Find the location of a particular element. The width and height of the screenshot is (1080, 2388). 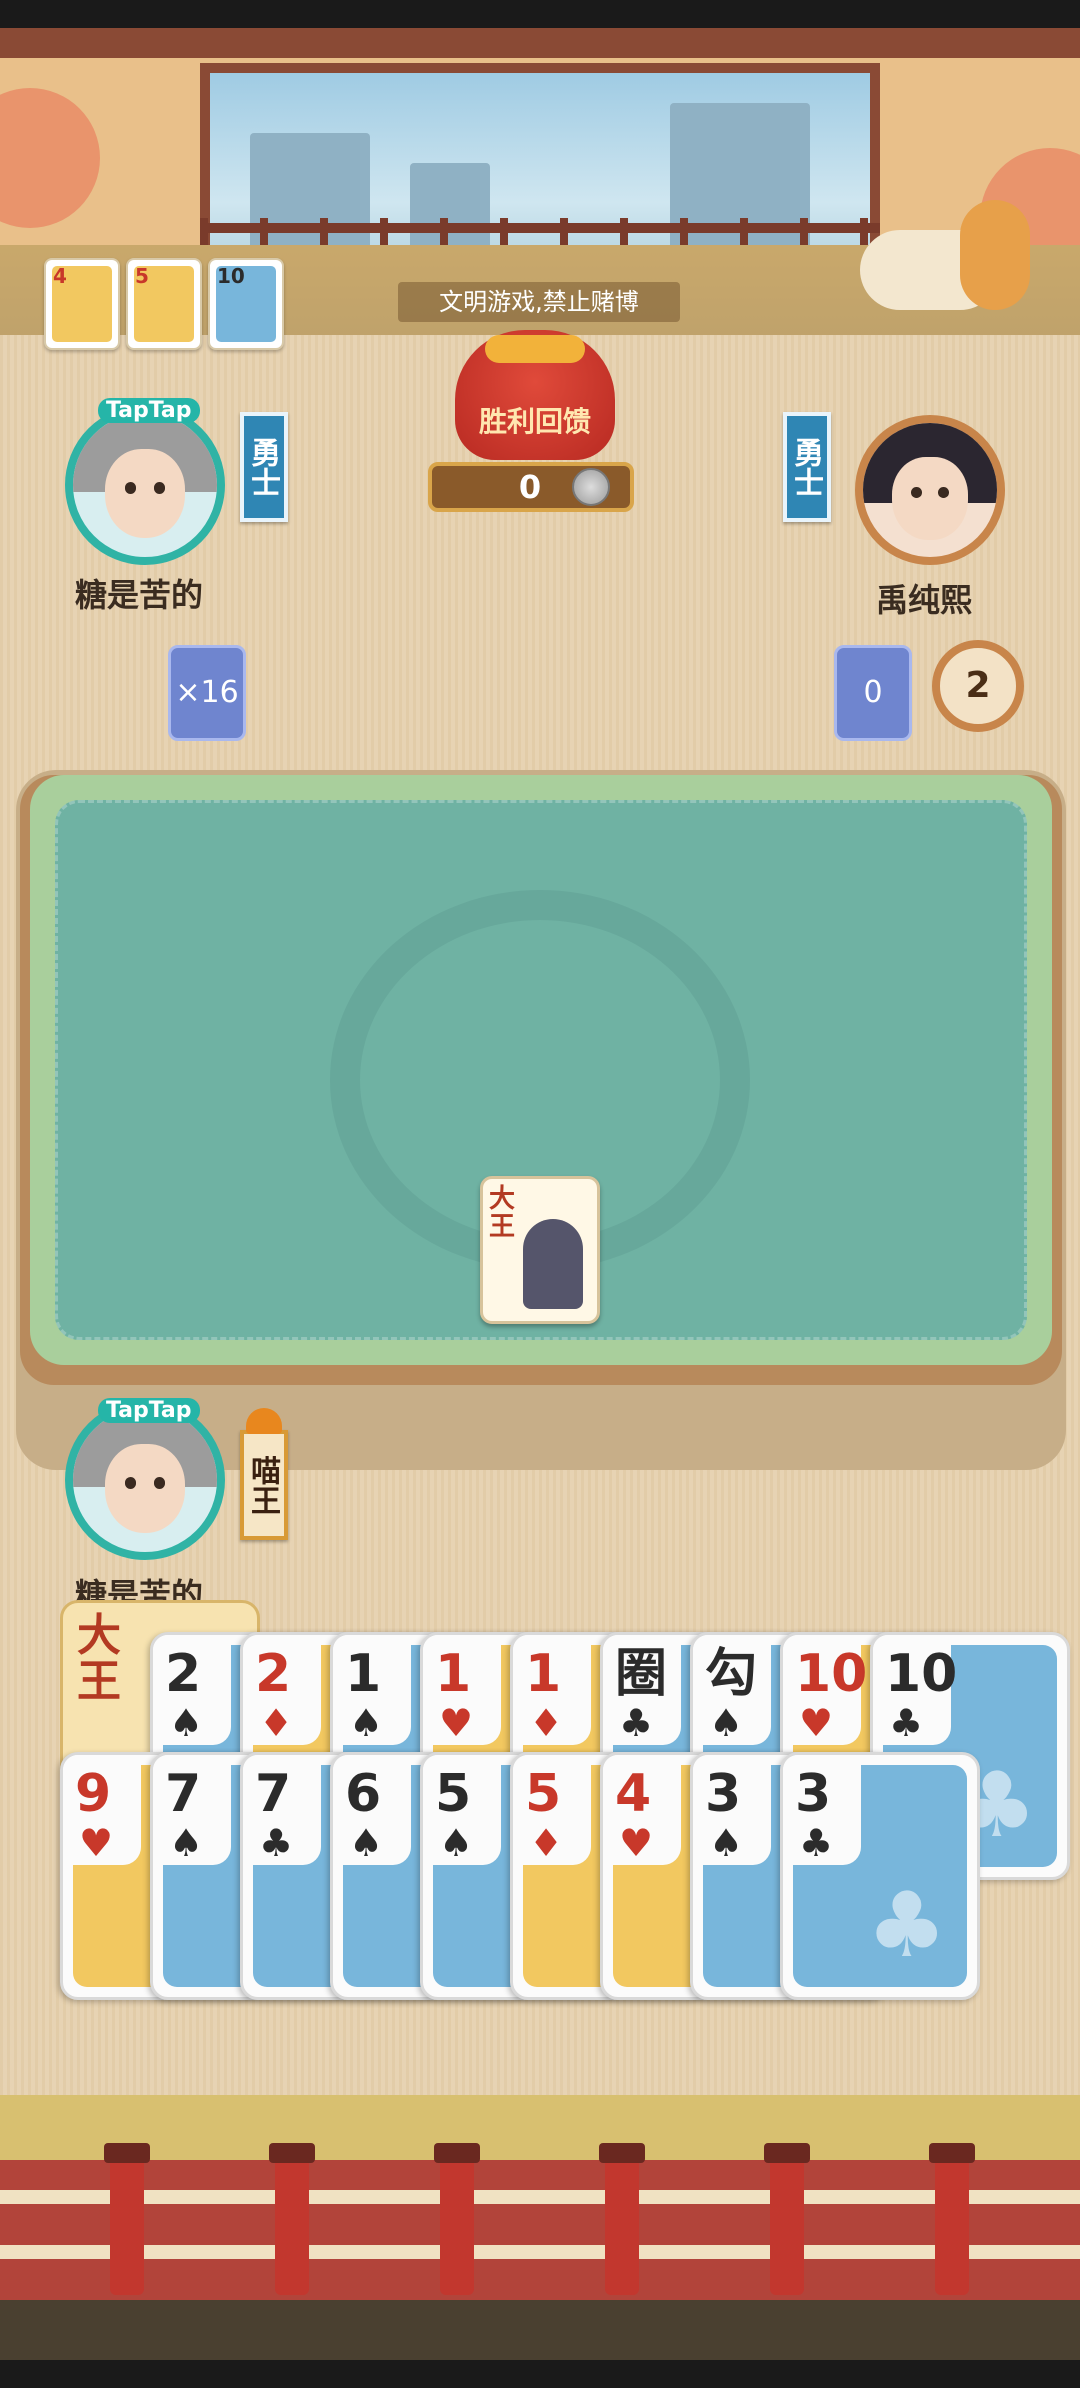

hand-card: ♣ 3 ♣ is located at coordinates (880, 1876).